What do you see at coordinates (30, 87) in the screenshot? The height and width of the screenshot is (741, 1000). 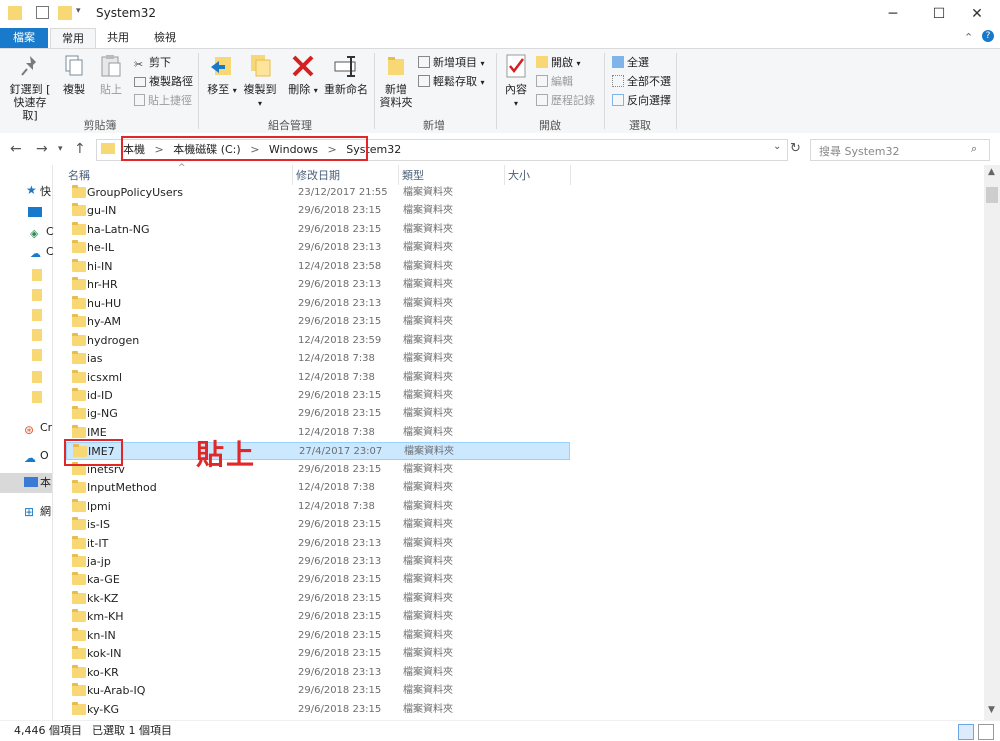 I see `pin-quick-access-button: 釘選到 [ 快速存取]` at bounding box center [30, 87].